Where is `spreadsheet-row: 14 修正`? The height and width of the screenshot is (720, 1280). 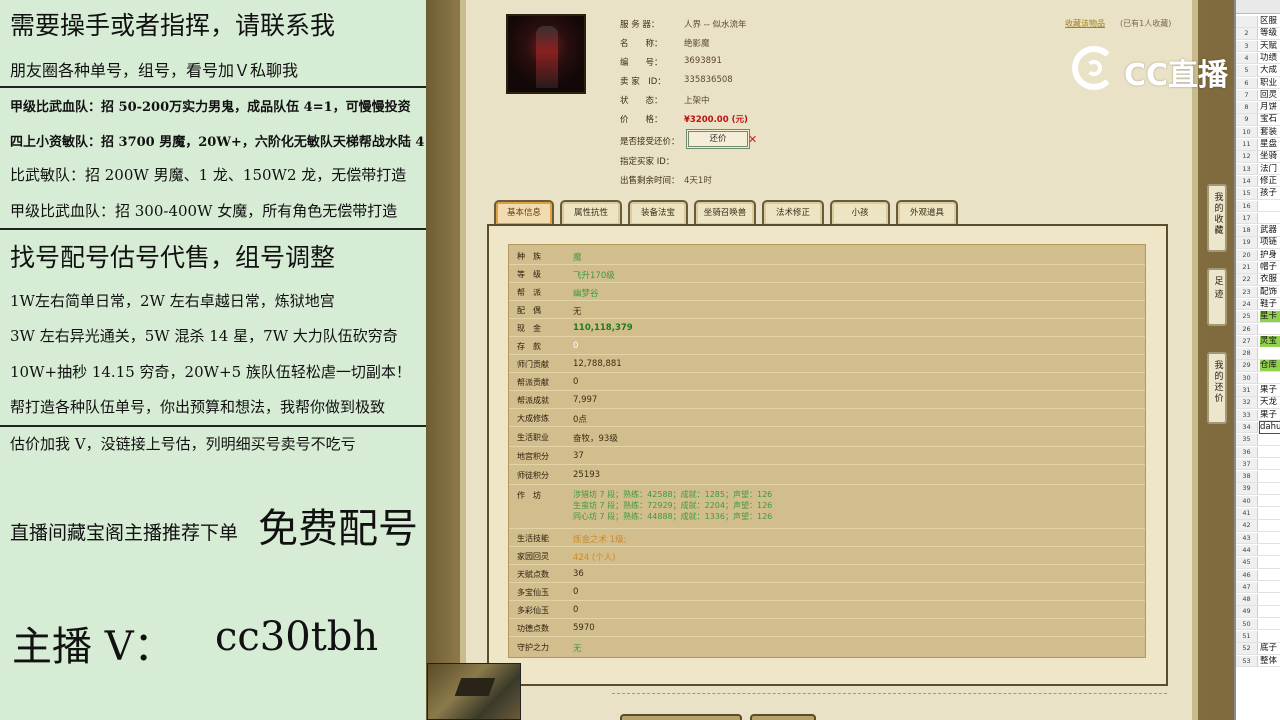 spreadsheet-row: 14 修正 is located at coordinates (1258, 181).